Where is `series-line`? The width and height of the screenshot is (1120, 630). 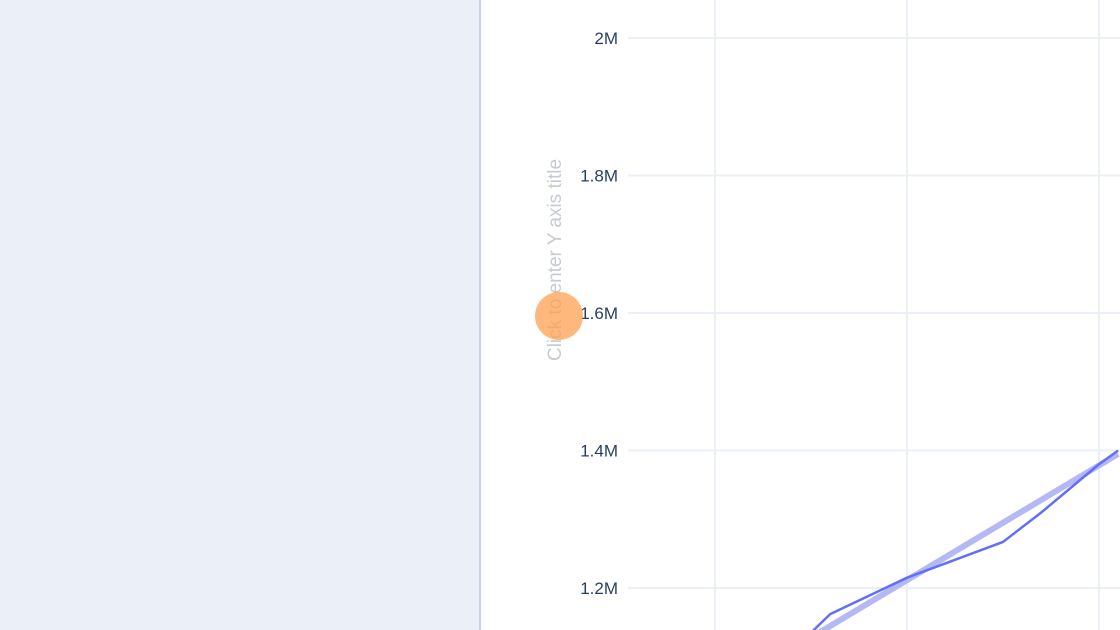 series-line is located at coordinates (965, 539).